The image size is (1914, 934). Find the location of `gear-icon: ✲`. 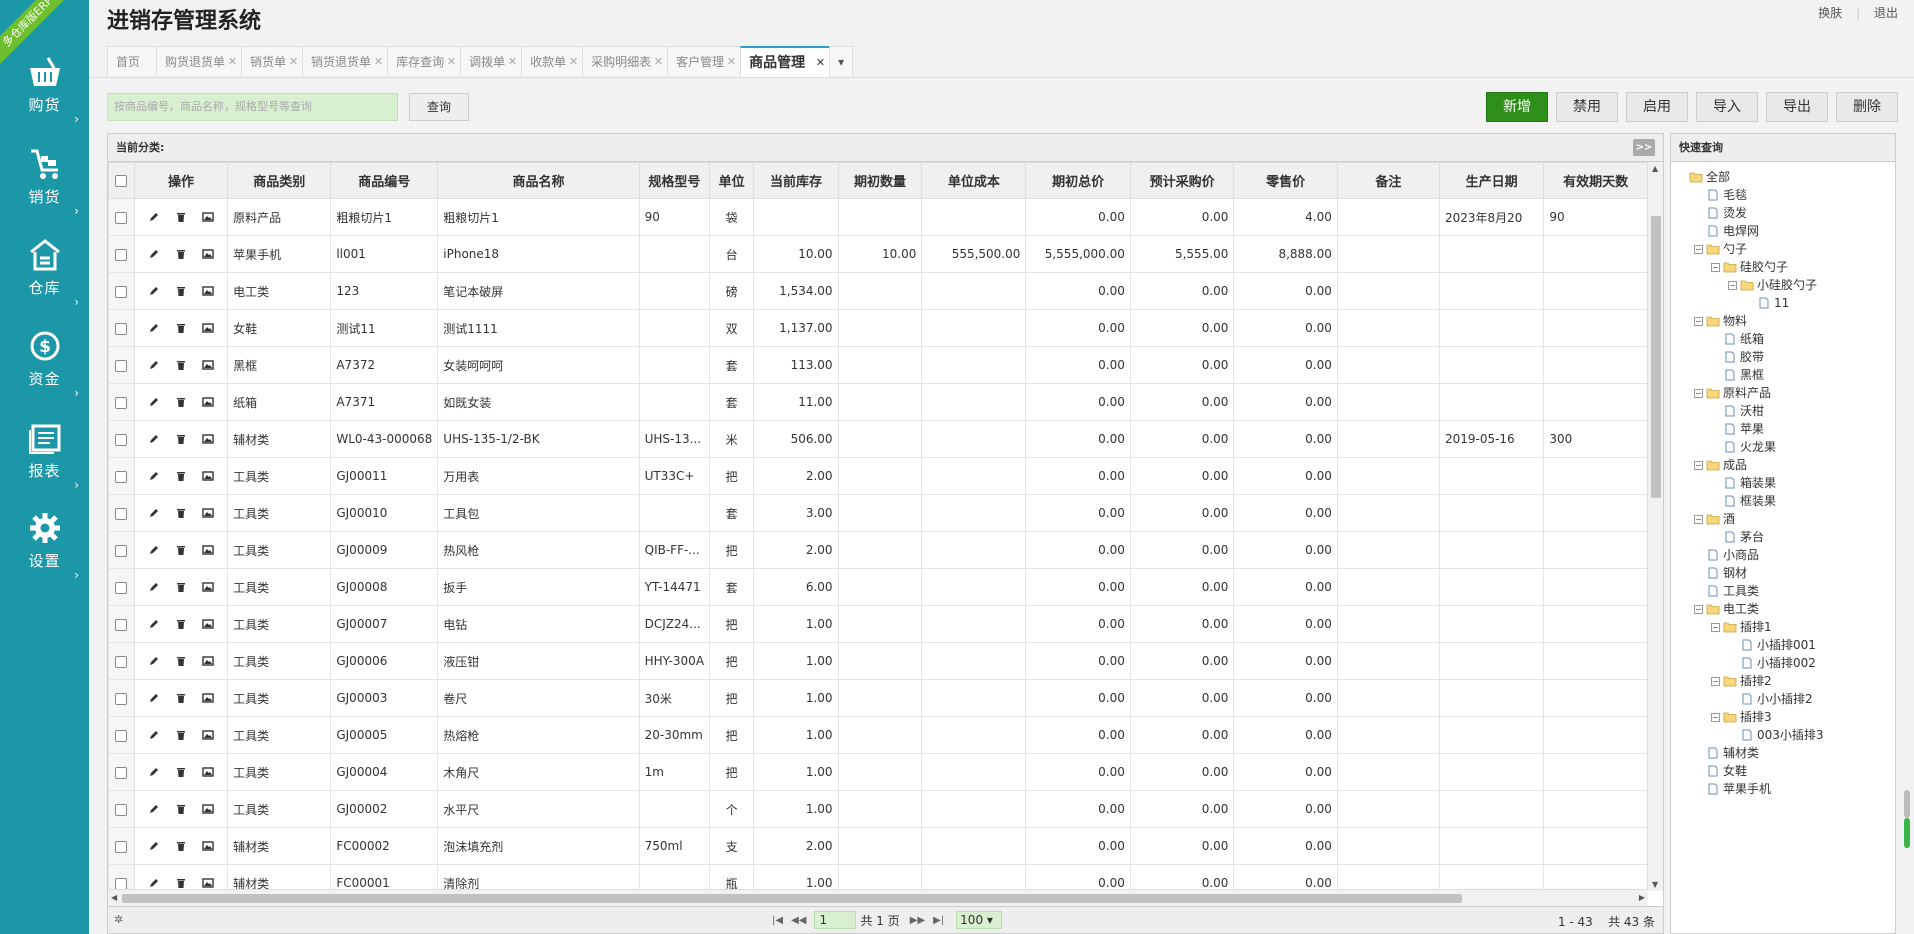

gear-icon: ✲ is located at coordinates (118, 919).